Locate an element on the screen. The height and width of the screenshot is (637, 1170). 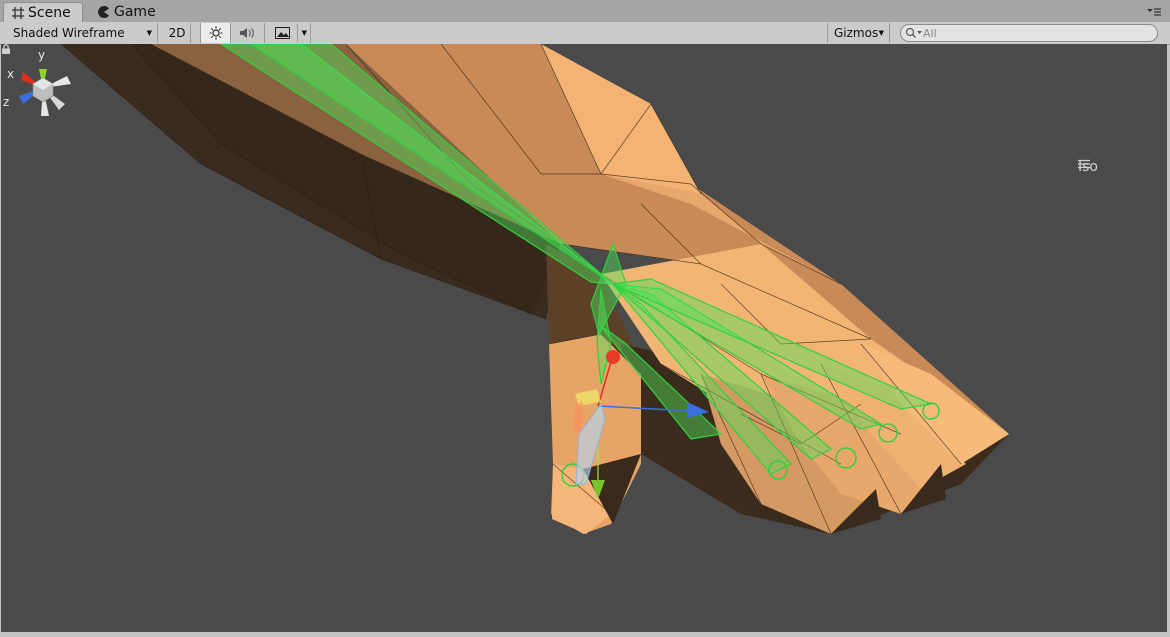
menu-lines-icon is located at coordinates (1084, 164).